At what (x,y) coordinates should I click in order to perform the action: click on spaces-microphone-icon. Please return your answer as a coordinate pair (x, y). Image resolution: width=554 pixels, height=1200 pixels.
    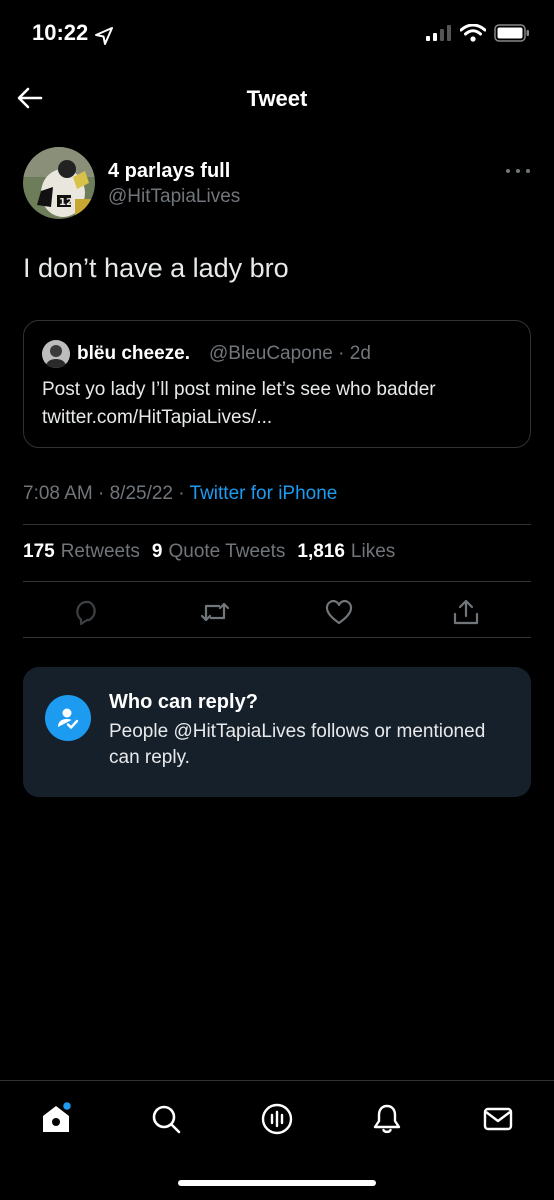
    Looking at the image, I should click on (277, 1119).